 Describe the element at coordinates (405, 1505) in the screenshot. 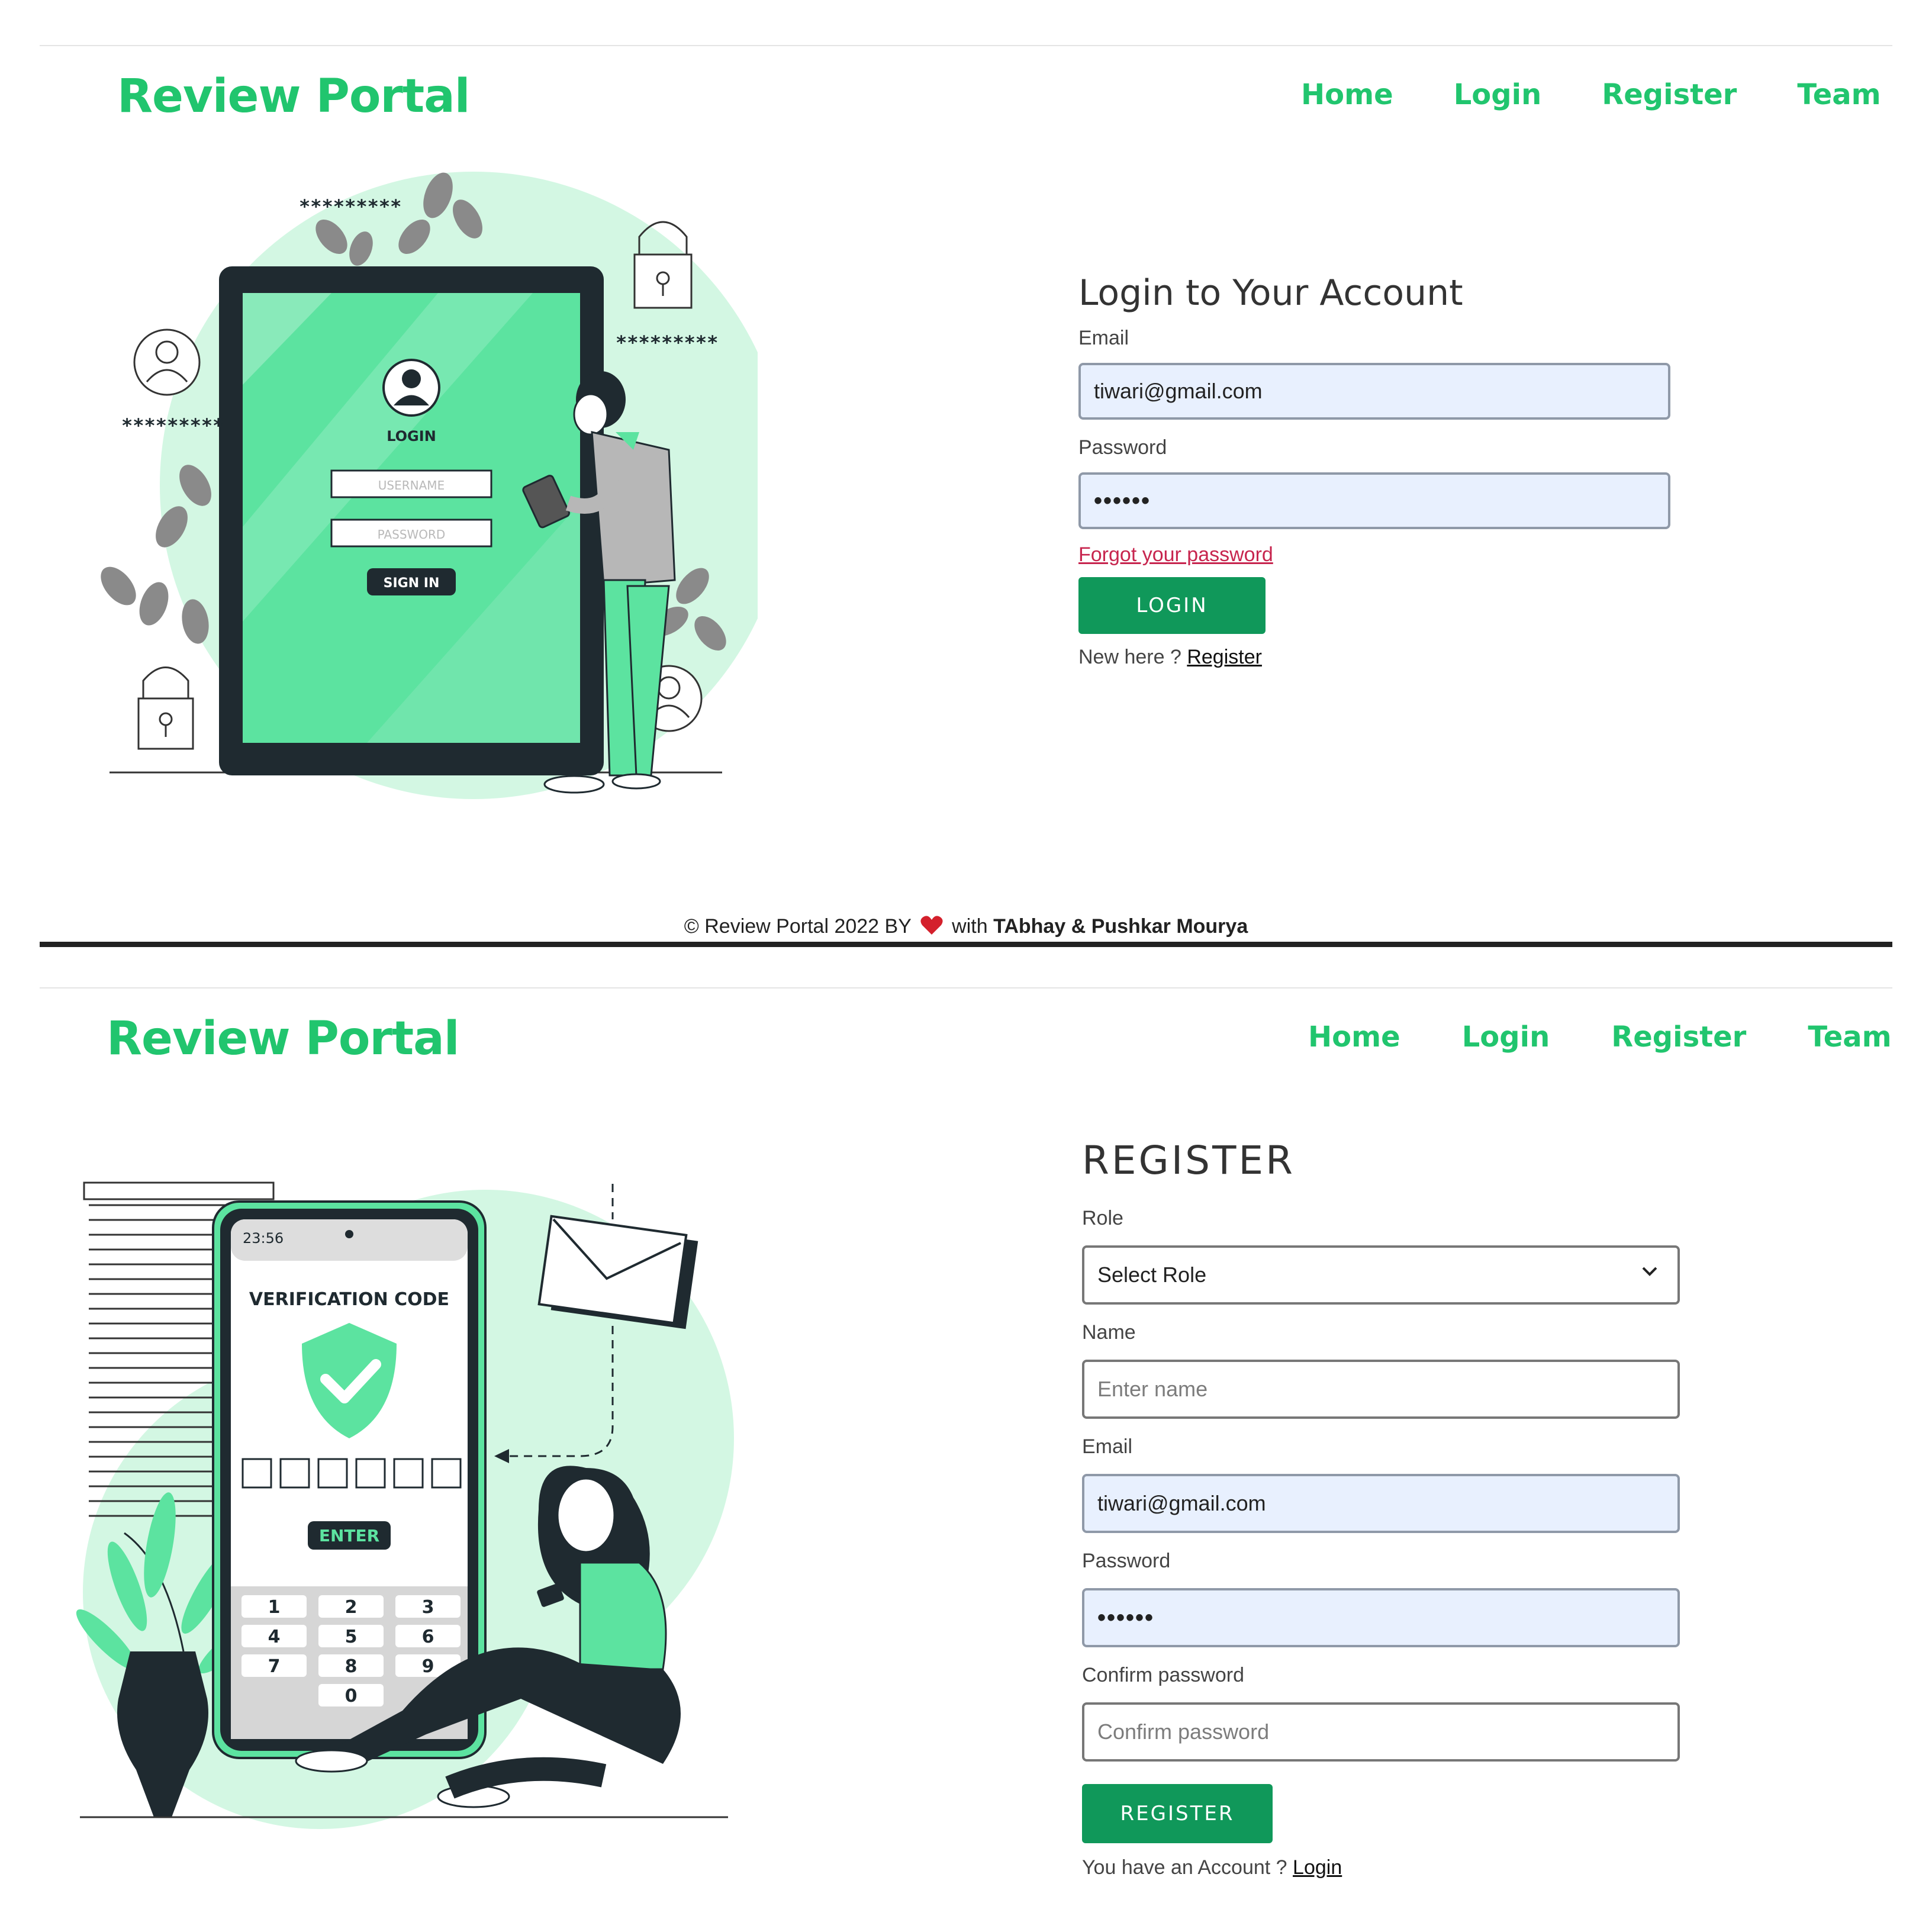

I see `verification-illustration: 23:56 VERIFICATION CODE ENTER 1 2 3 4 5 6 7 8 9 0` at that location.